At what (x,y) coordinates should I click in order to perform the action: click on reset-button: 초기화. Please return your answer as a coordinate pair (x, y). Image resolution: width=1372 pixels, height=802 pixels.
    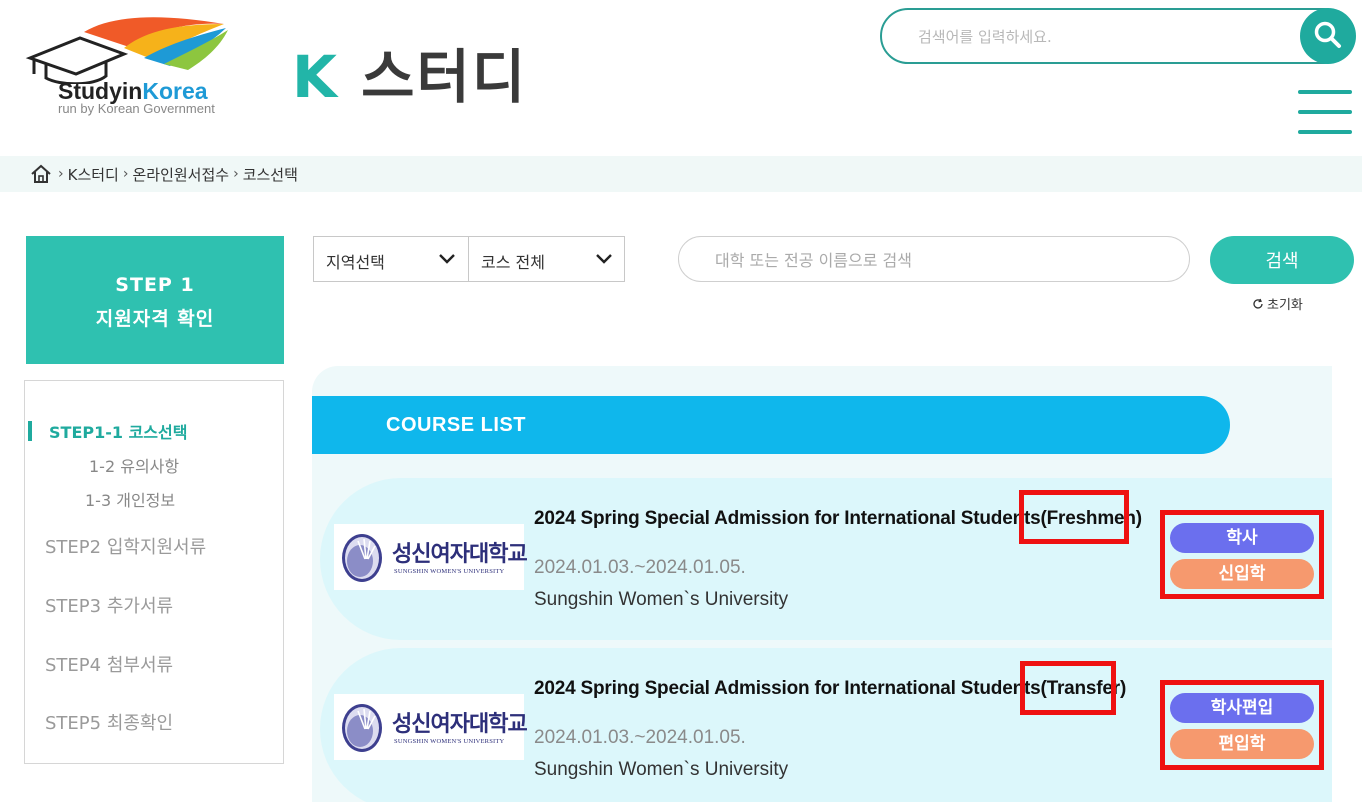
    Looking at the image, I should click on (1277, 303).